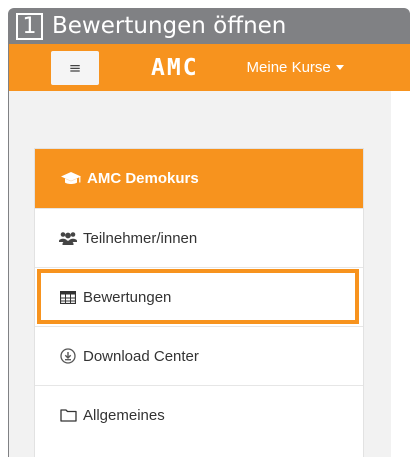  Describe the element at coordinates (141, 356) in the screenshot. I see `nav-item-label: Download Center` at that location.